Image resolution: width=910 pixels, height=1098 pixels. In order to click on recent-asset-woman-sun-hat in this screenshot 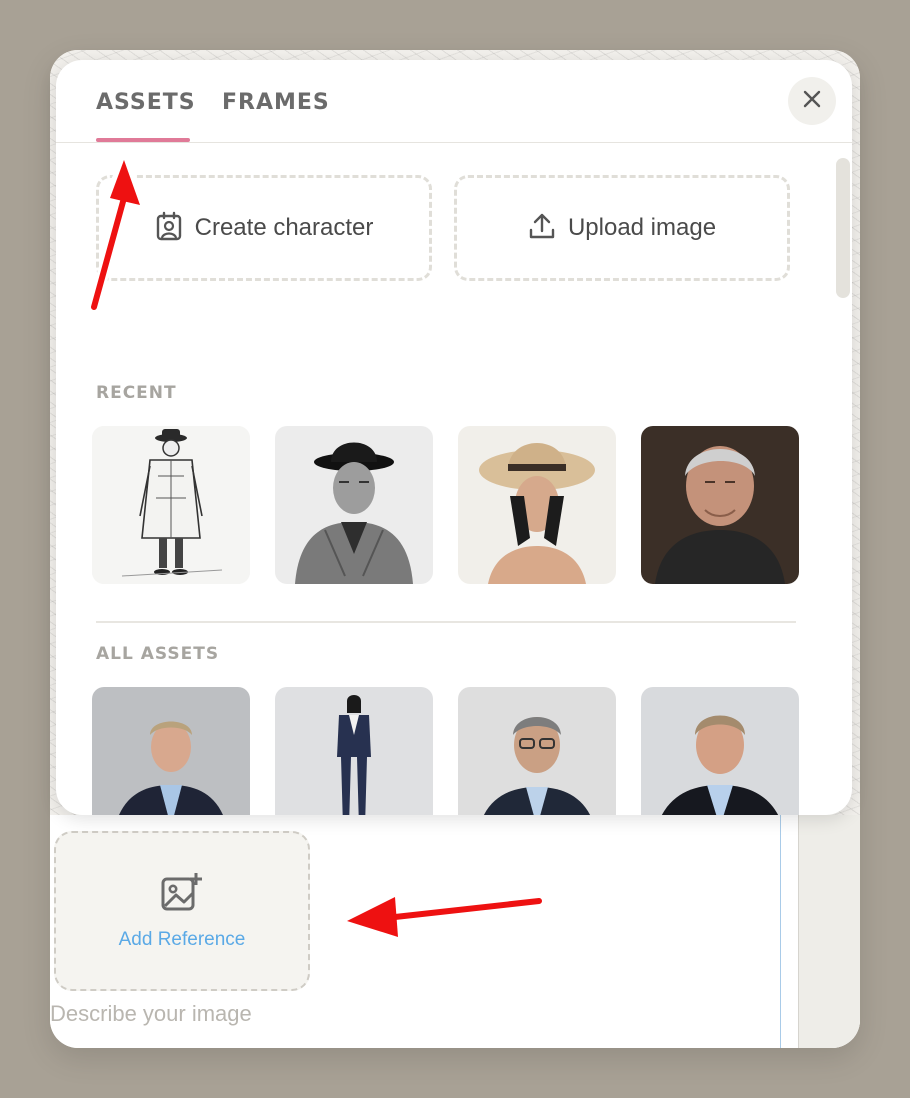, I will do `click(537, 505)`.